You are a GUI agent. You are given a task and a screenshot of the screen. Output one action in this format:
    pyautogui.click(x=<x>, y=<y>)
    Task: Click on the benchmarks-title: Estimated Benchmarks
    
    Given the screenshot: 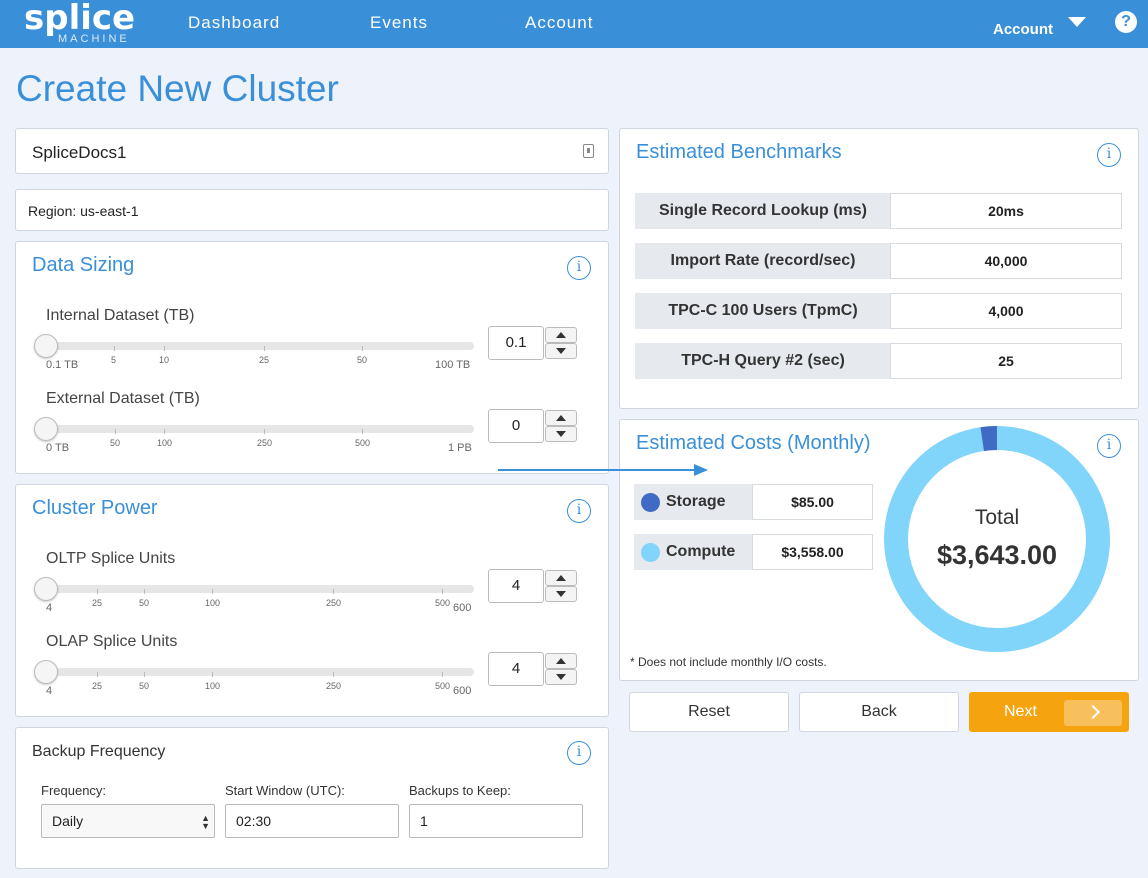 What is the action you would take?
    pyautogui.click(x=739, y=152)
    